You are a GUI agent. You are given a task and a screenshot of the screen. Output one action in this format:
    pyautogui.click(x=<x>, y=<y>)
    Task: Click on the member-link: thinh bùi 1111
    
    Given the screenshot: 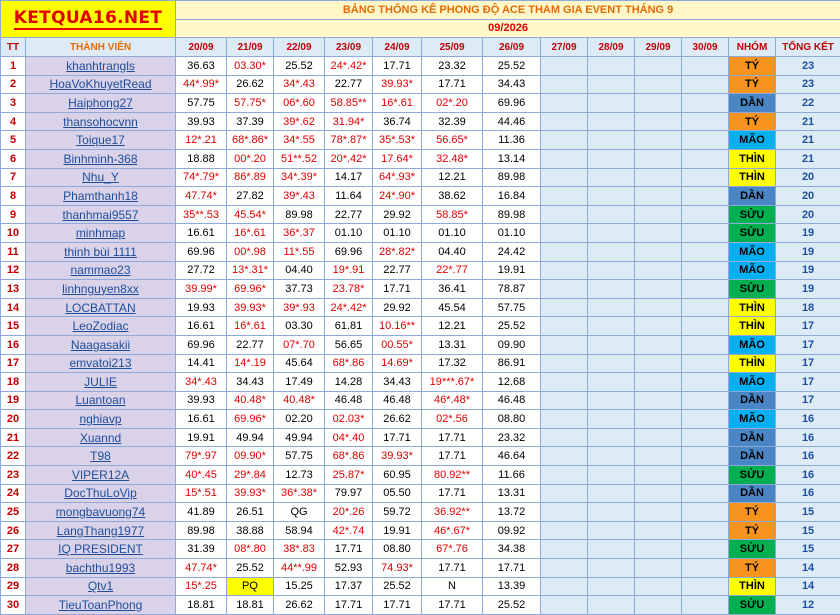 What is the action you would take?
    pyautogui.click(x=100, y=252)
    